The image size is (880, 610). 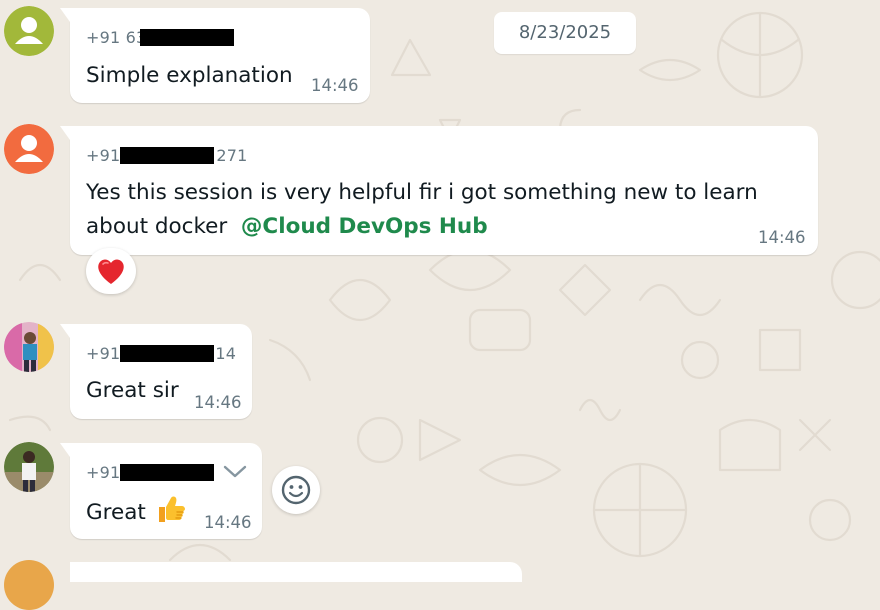 I want to click on message-bubble: +91 14 Great sir 14:46, so click(x=156, y=371).